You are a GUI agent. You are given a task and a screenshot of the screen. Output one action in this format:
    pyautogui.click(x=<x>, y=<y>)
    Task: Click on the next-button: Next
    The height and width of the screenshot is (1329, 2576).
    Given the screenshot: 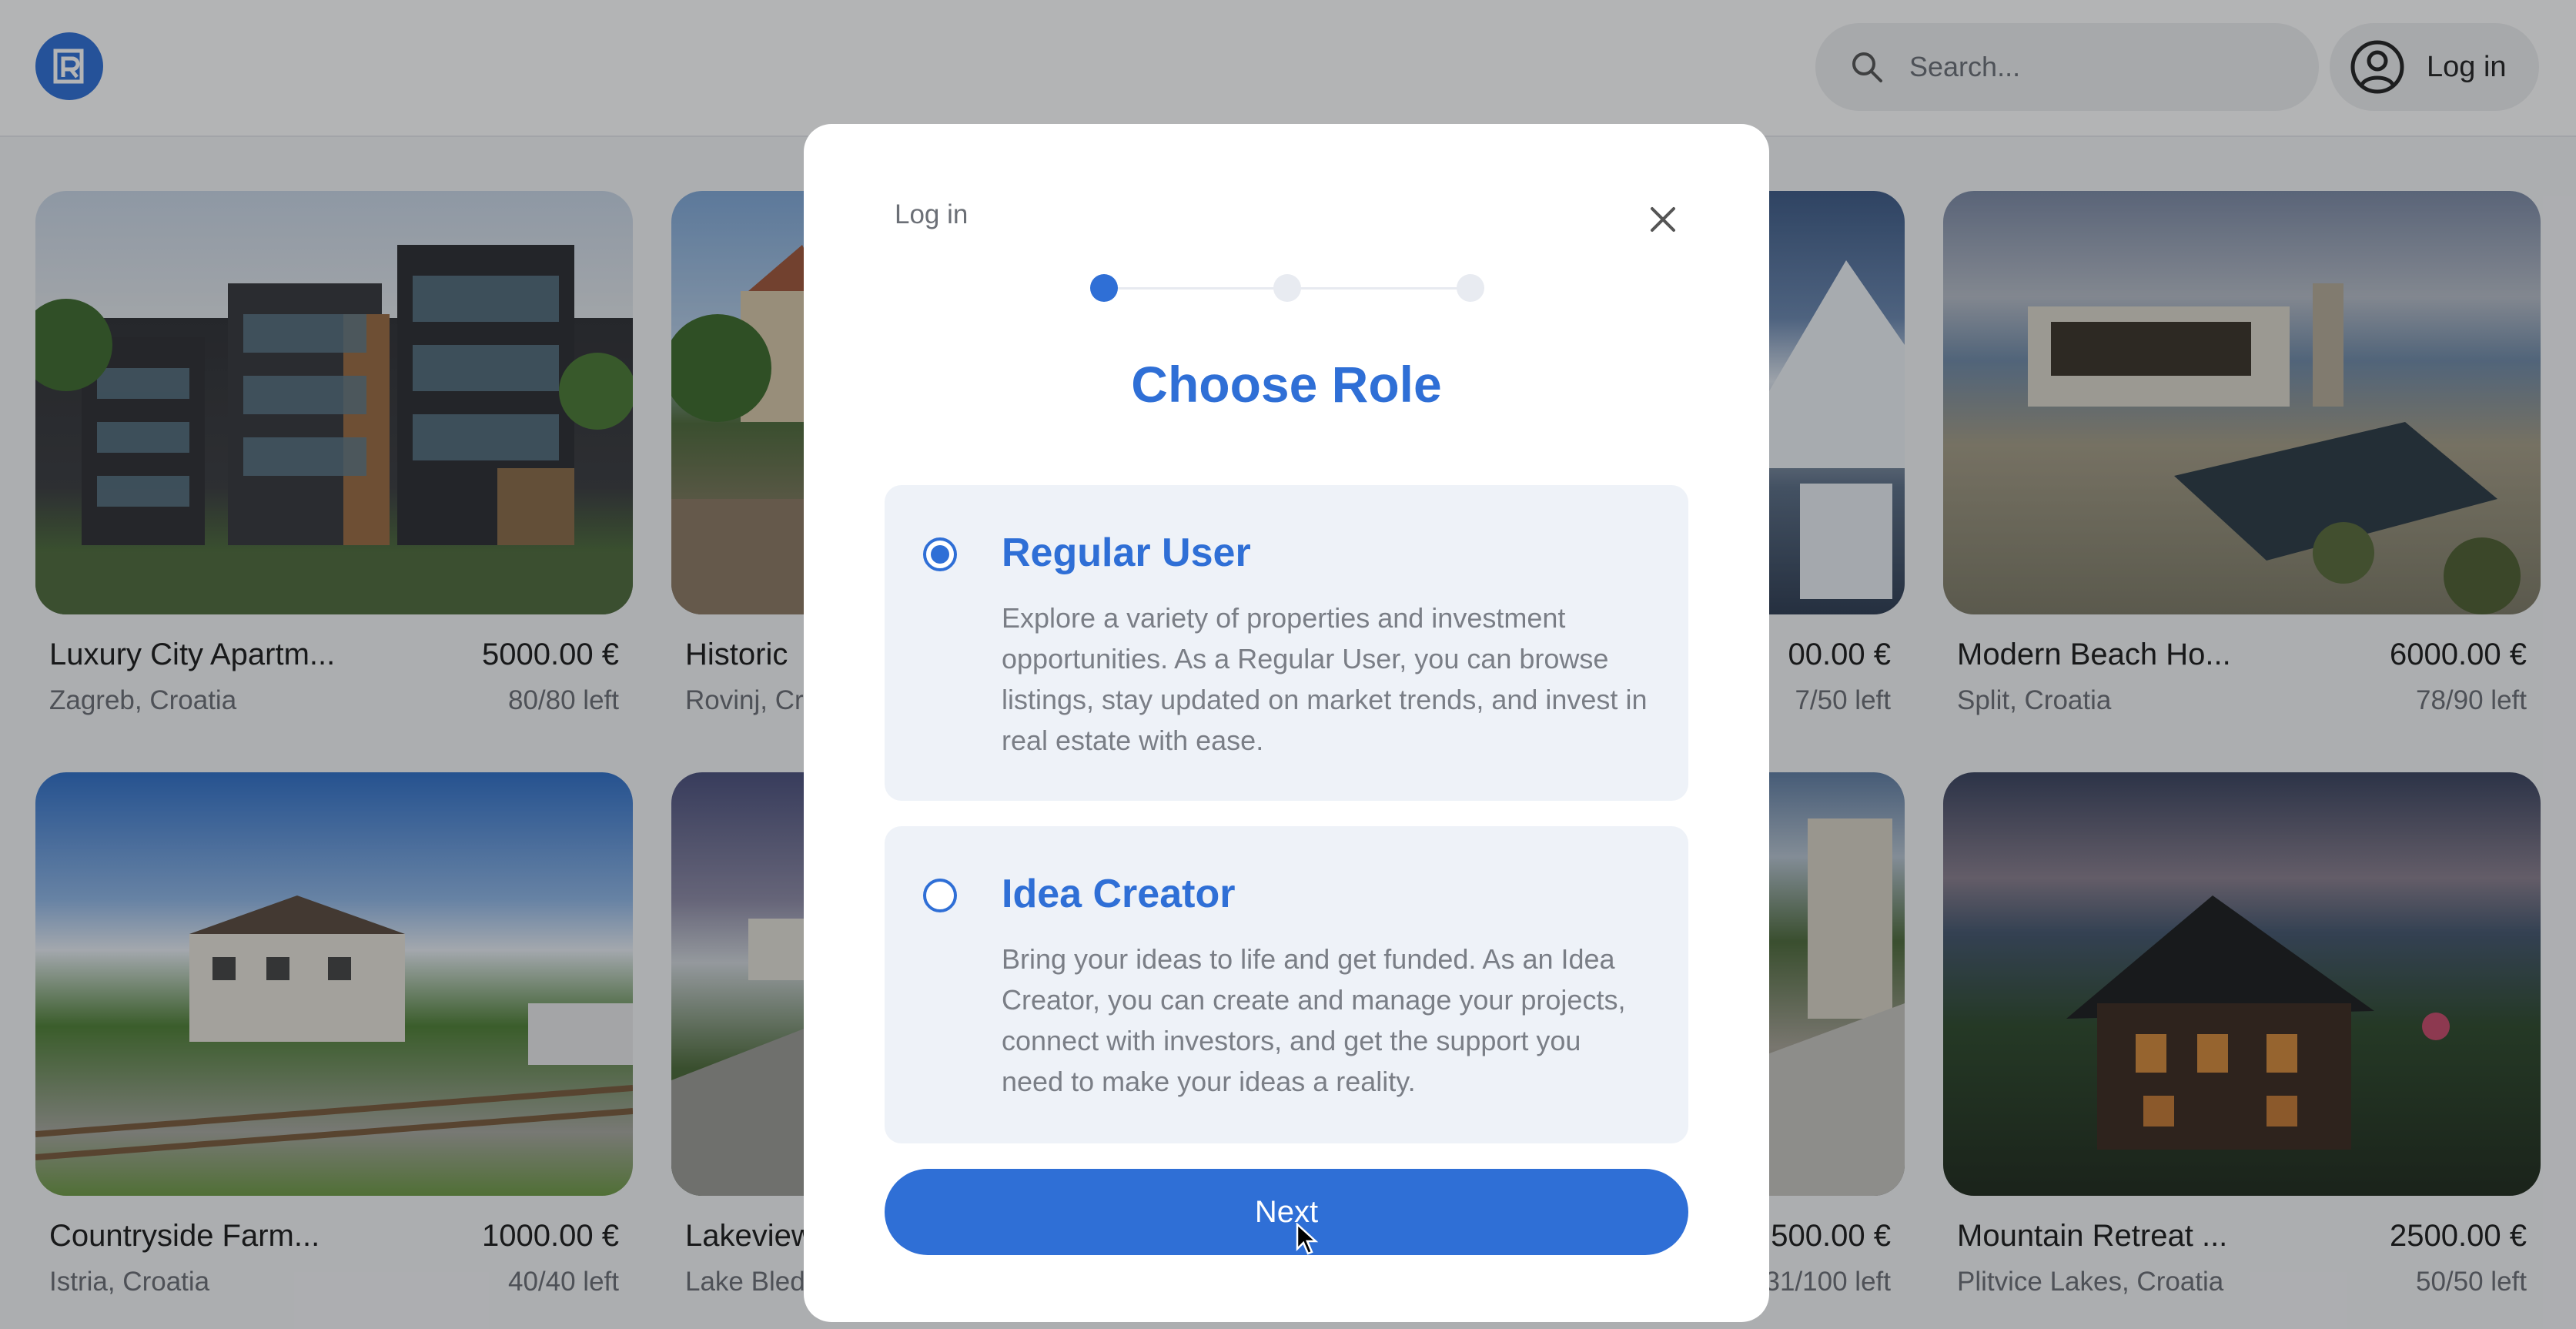 What is the action you would take?
    pyautogui.click(x=1287, y=1212)
    